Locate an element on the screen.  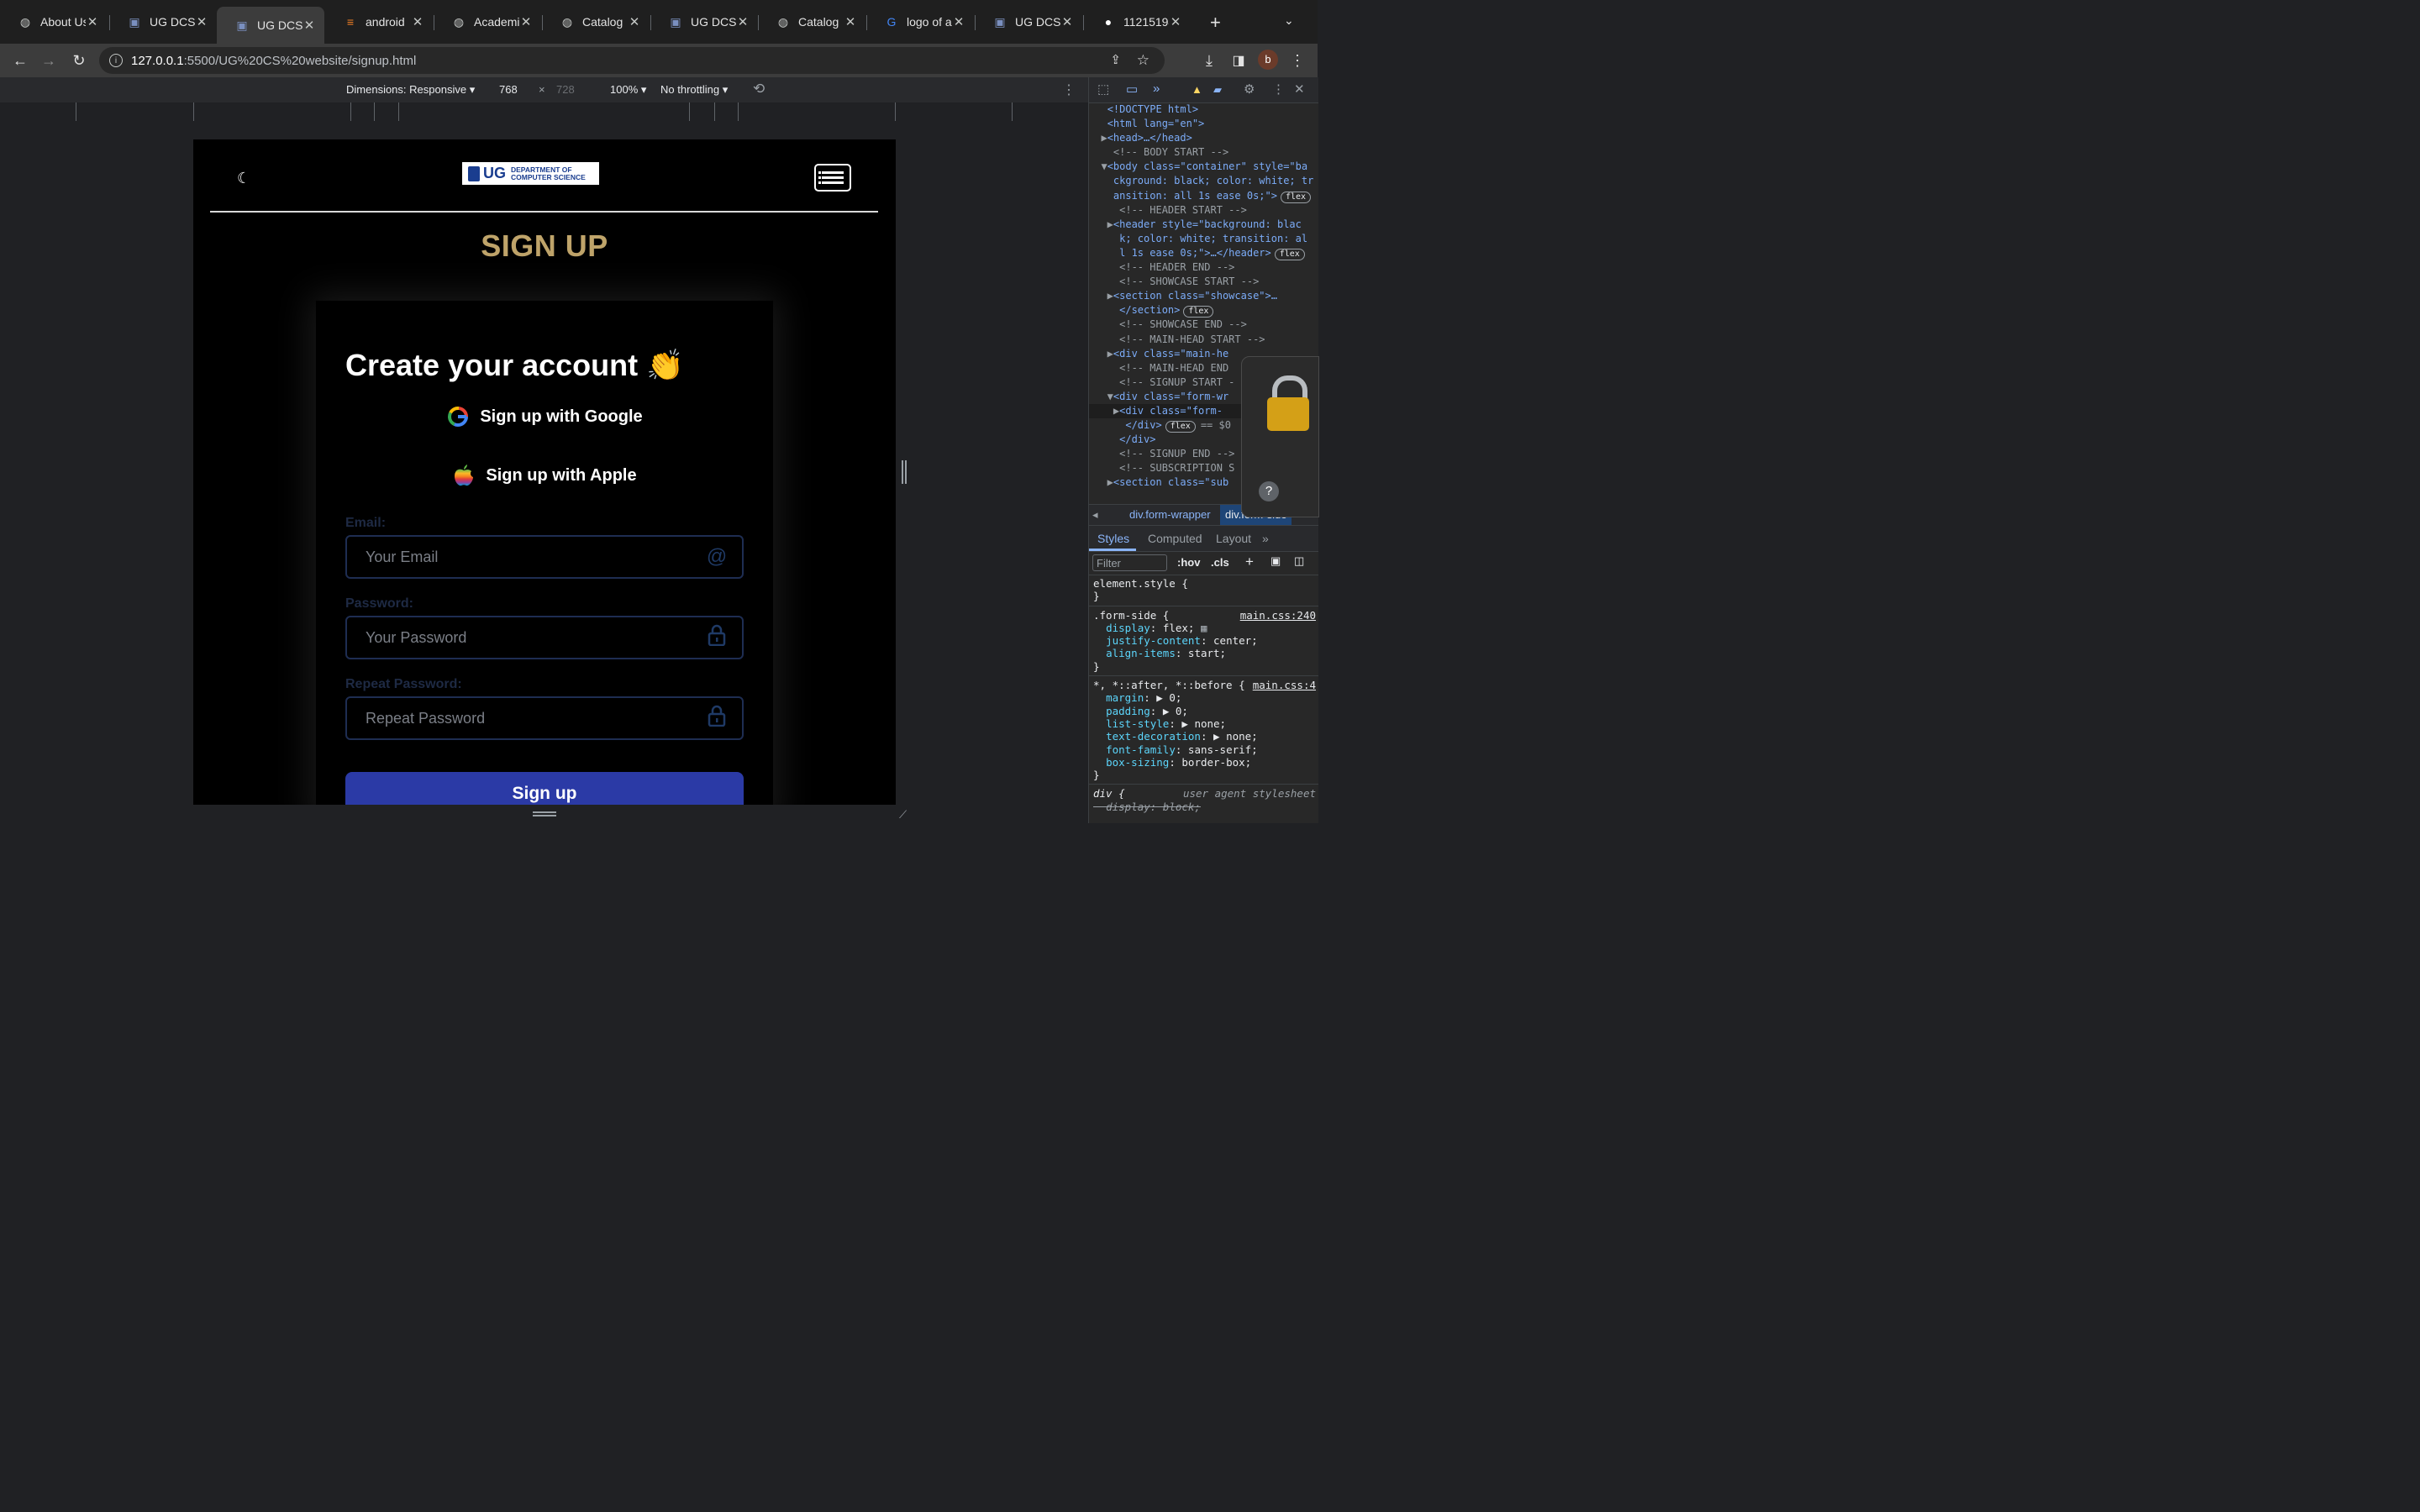
dom-node-line: <!-- SHOWCASE END --> is located at coordinates (1203, 325).